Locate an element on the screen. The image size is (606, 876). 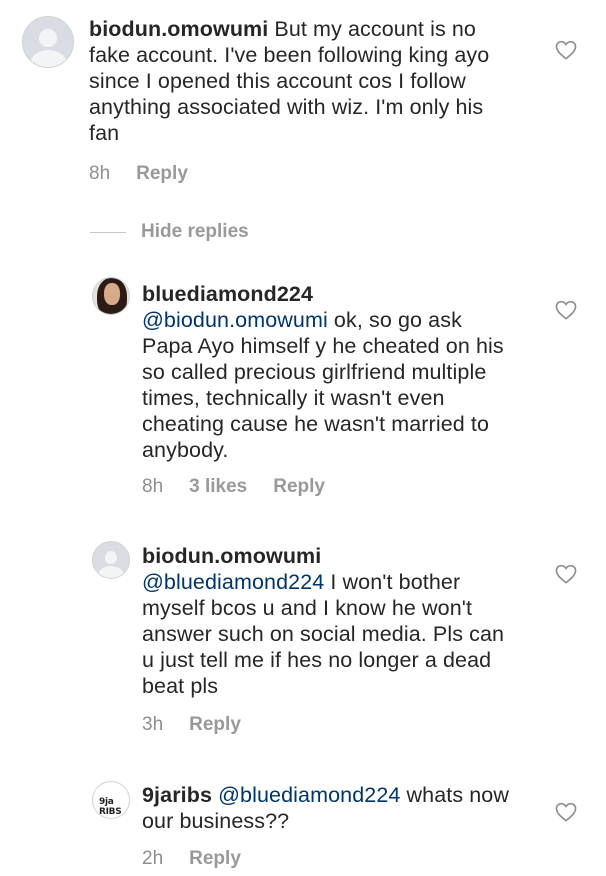
mention-link: @biodun.omowumi is located at coordinates (235, 320).